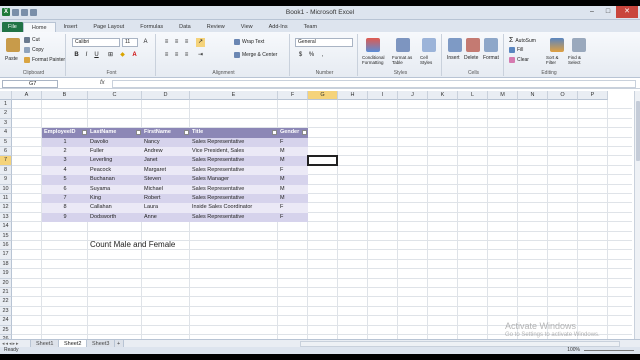  Describe the element at coordinates (6, 236) in the screenshot. I see `row-header: 15` at that location.